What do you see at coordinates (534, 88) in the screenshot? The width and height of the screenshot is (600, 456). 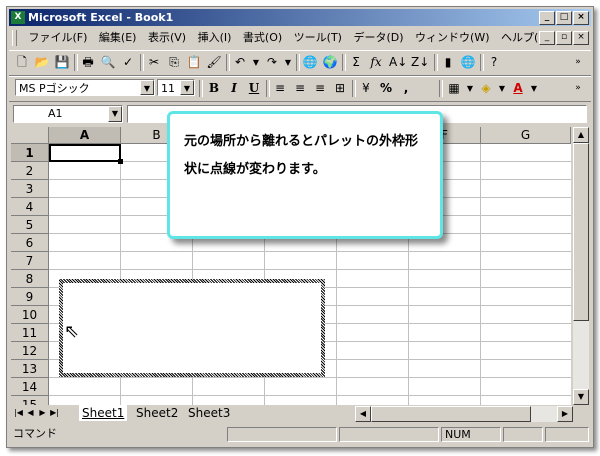 I see `font-color-dropdown-icon: ▼` at bounding box center [534, 88].